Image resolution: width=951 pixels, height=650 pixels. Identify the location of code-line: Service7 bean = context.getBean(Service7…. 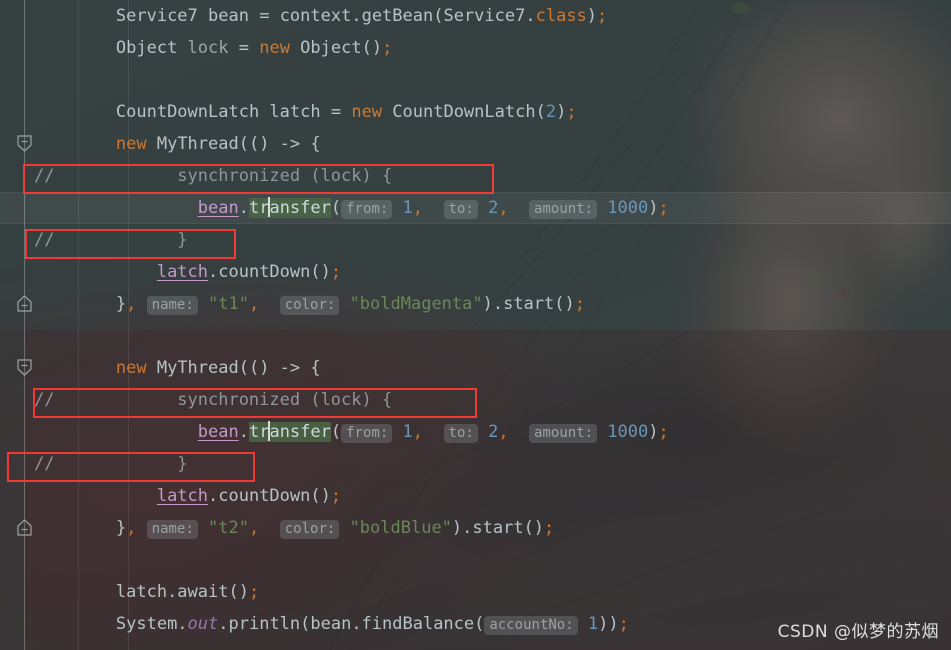
(475, 16).